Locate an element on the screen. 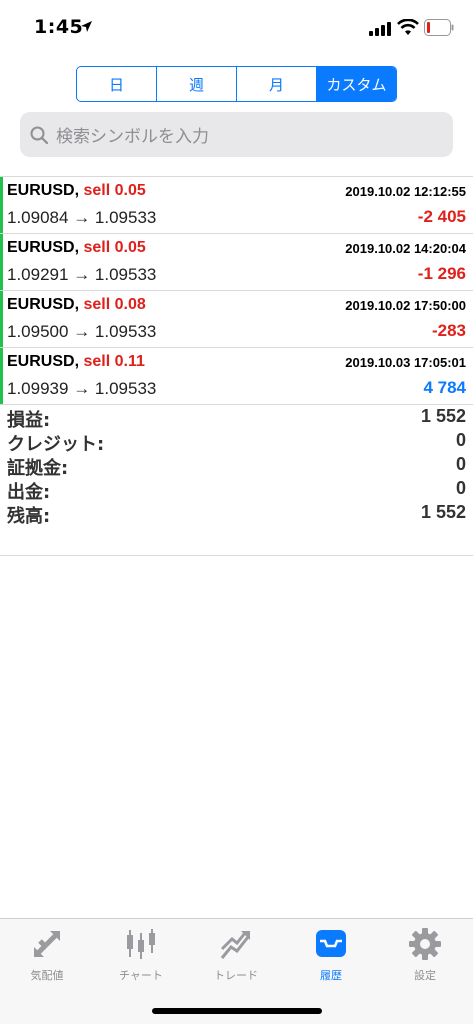  summary-credit-row: クレジット: 0 is located at coordinates (236, 442).